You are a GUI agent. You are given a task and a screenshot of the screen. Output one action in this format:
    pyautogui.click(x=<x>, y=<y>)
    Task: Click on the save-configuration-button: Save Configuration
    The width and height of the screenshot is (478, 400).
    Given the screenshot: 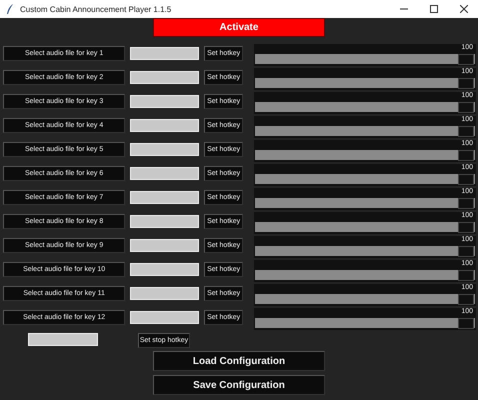 What is the action you would take?
    pyautogui.click(x=239, y=385)
    